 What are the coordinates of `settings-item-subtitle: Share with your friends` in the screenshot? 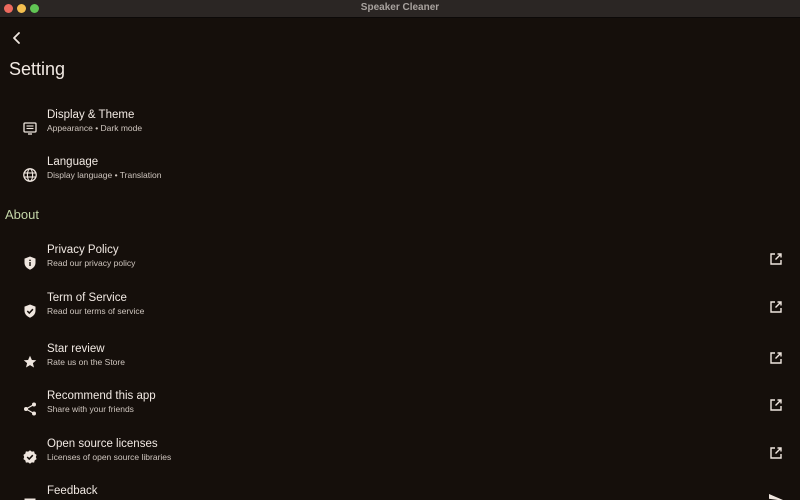 It's located at (90, 409).